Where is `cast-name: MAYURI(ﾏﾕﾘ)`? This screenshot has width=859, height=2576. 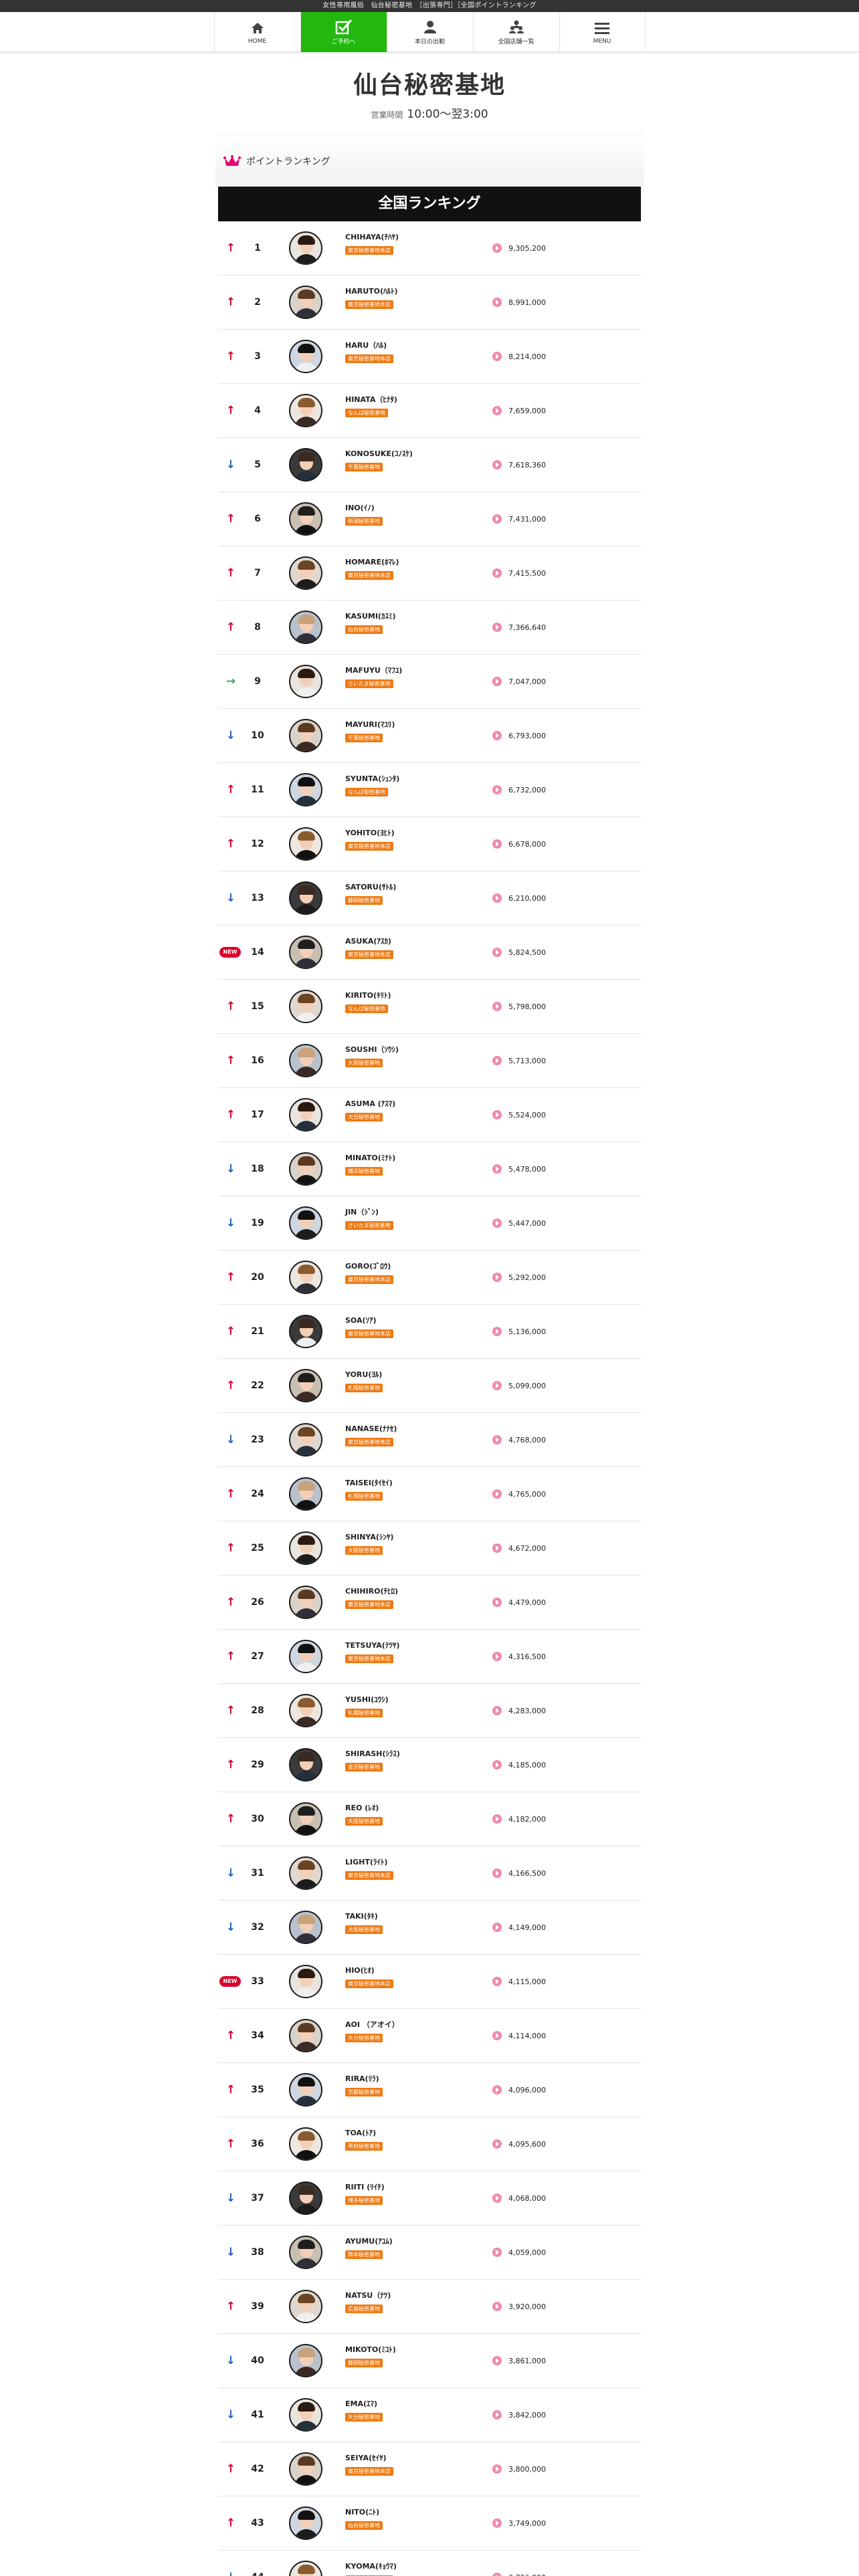
cast-name: MAYURI(ﾏﾕﾘ) is located at coordinates (370, 725).